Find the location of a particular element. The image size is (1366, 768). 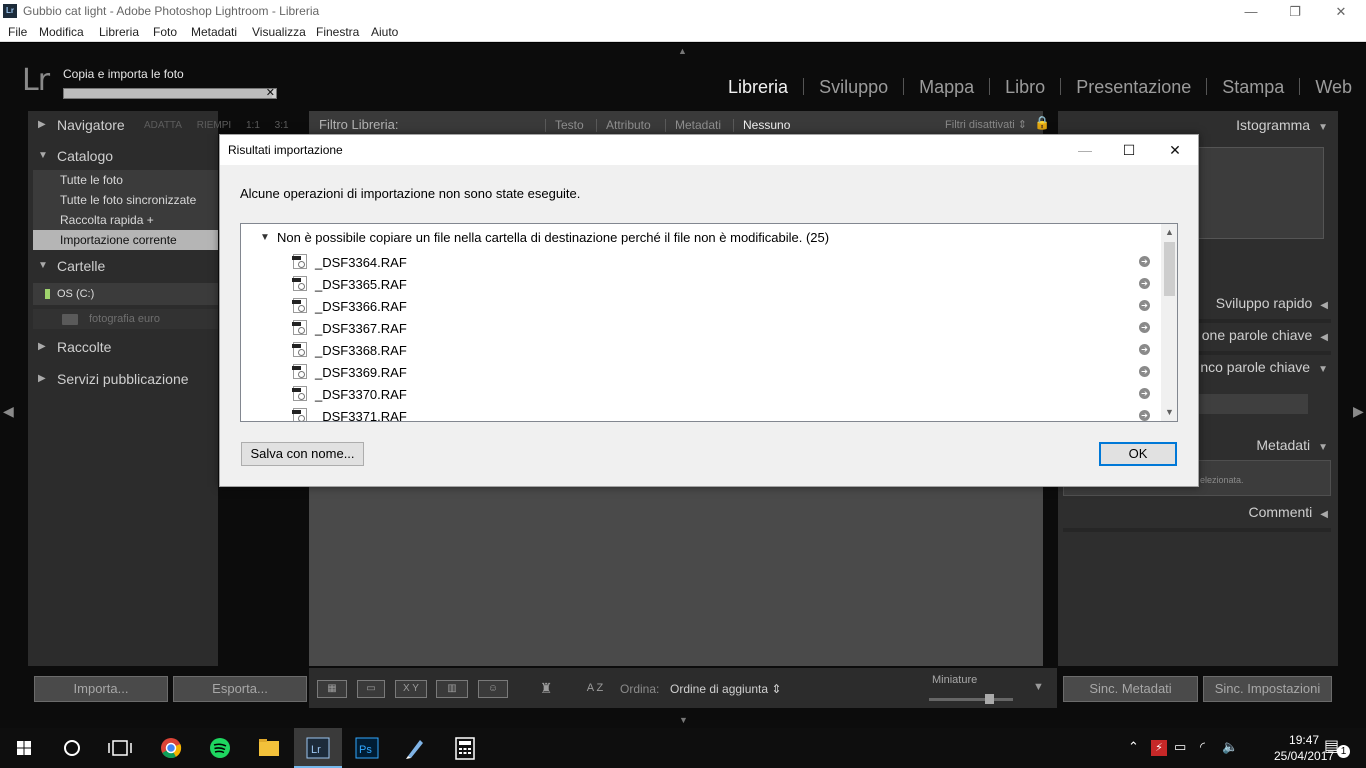

menu-foto: Foto is located at coordinates (165, 32).